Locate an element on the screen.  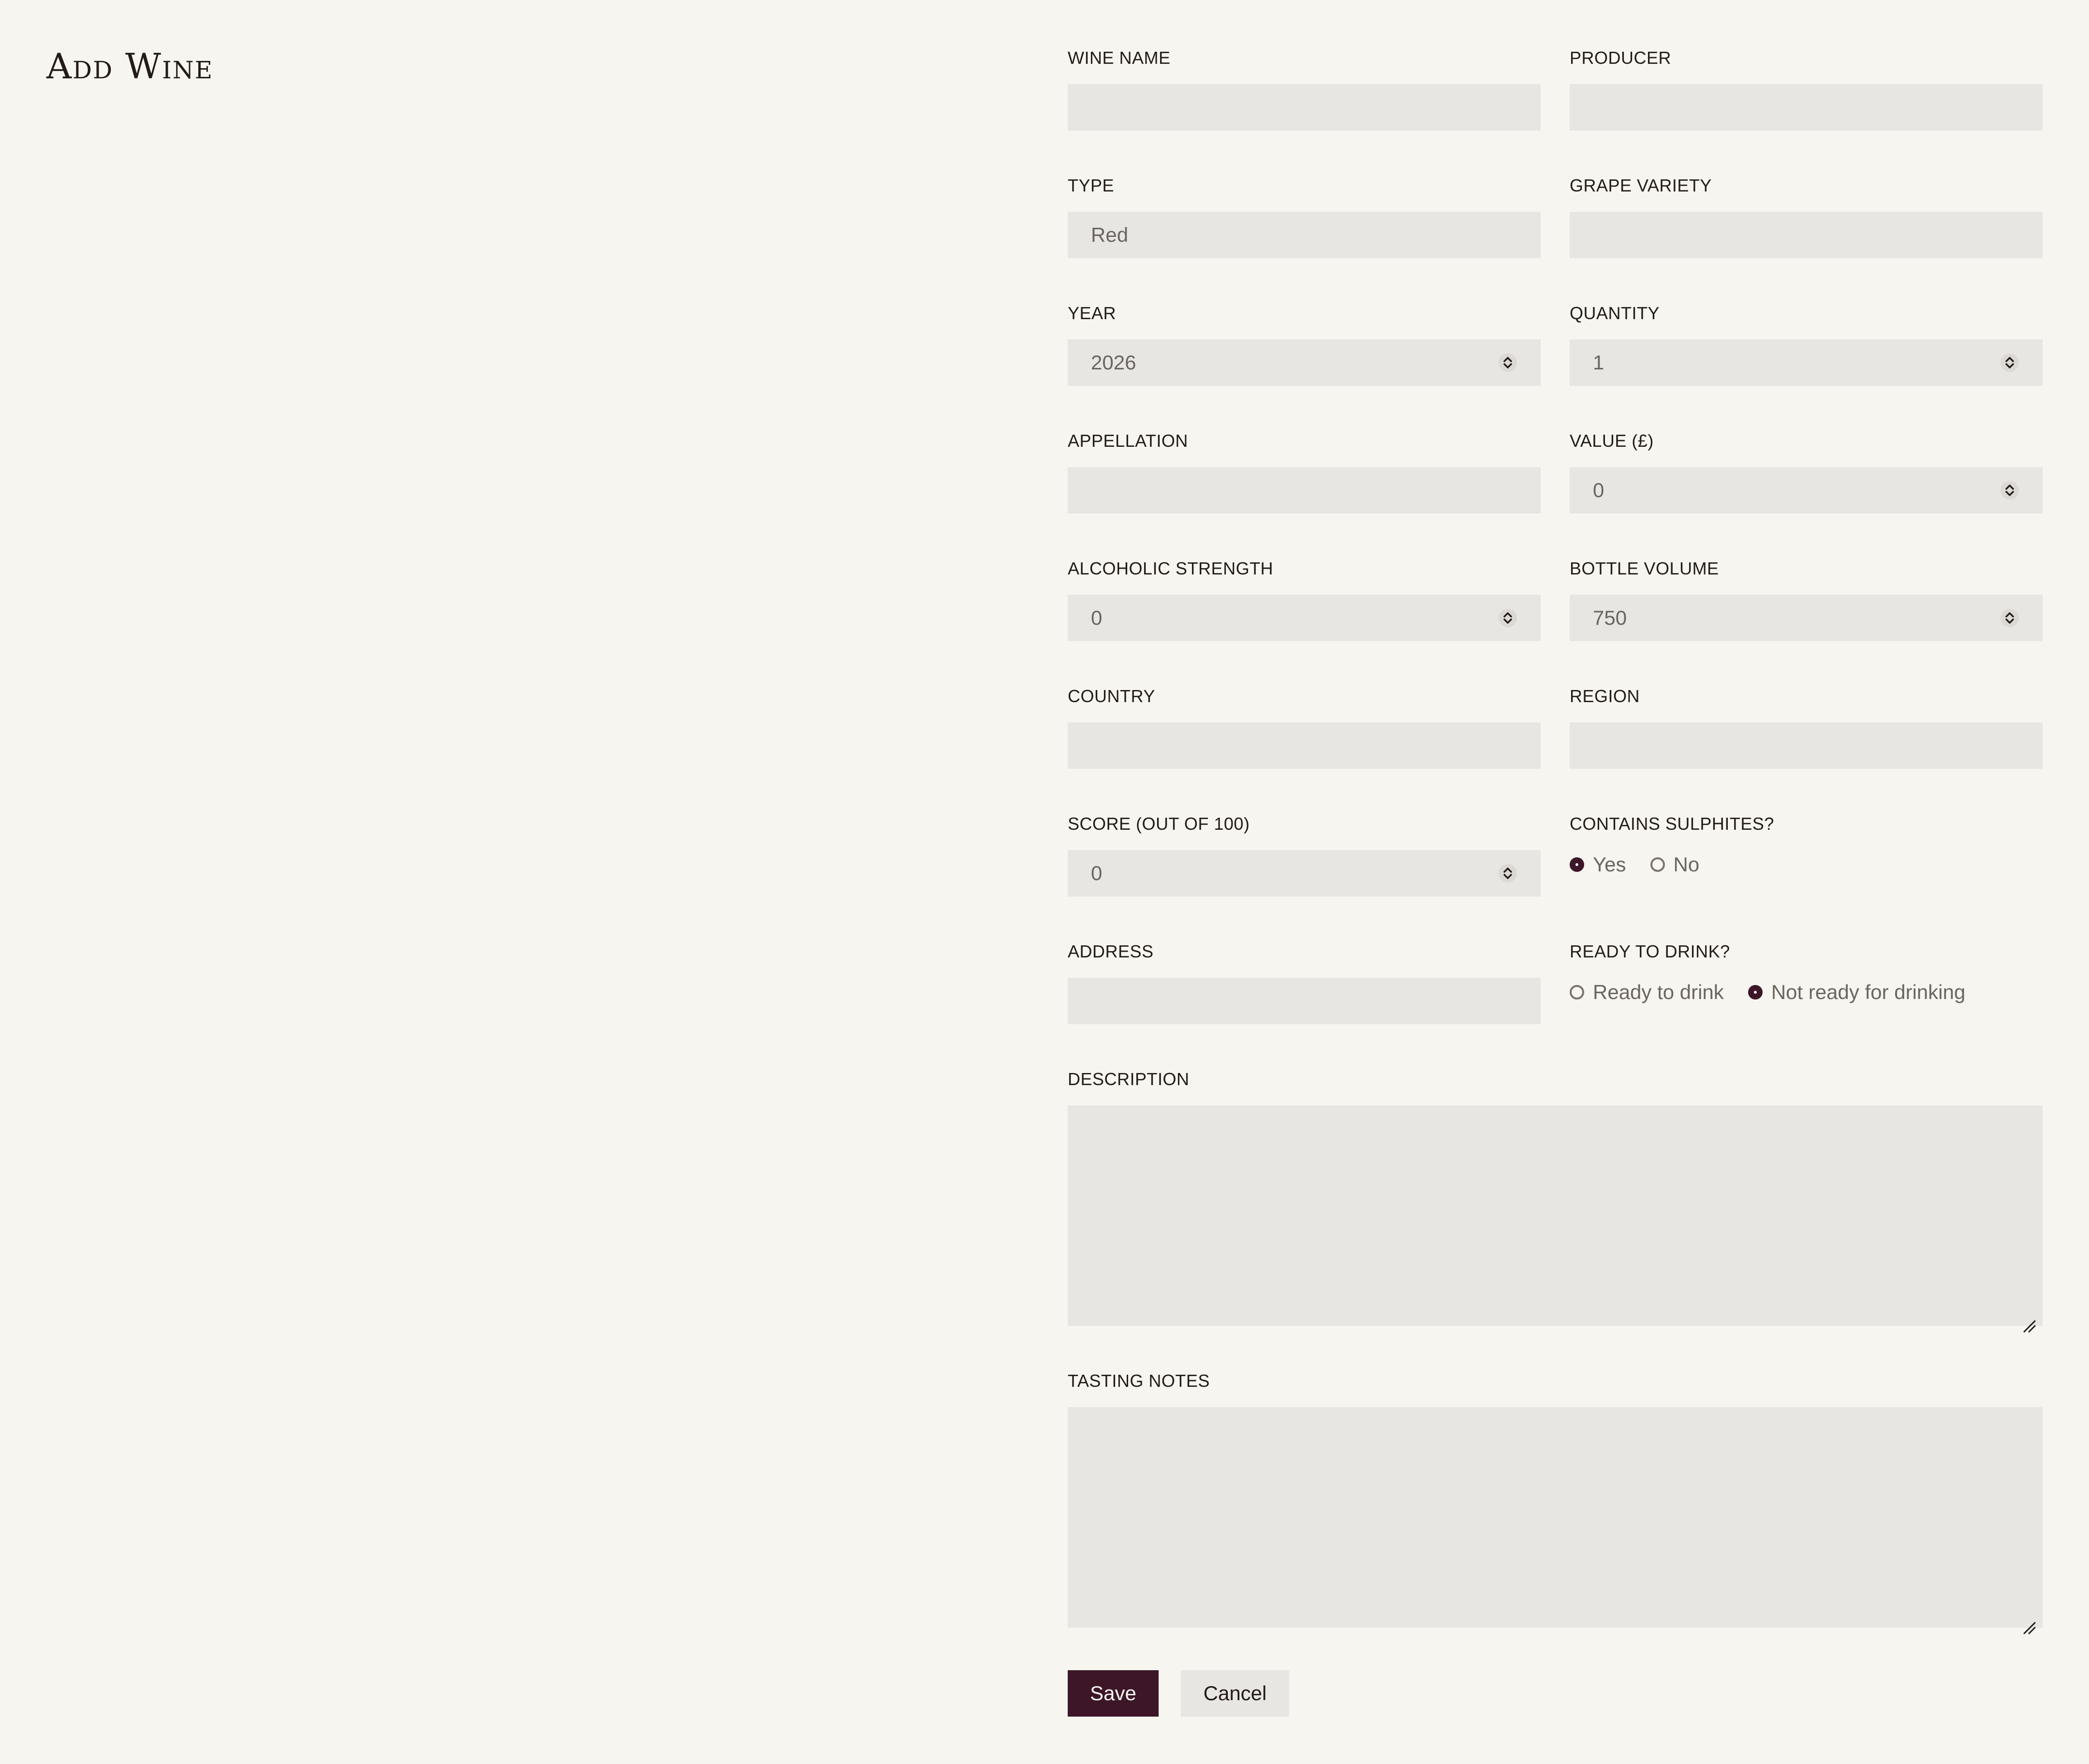
grape-variety-input is located at coordinates (1806, 235).